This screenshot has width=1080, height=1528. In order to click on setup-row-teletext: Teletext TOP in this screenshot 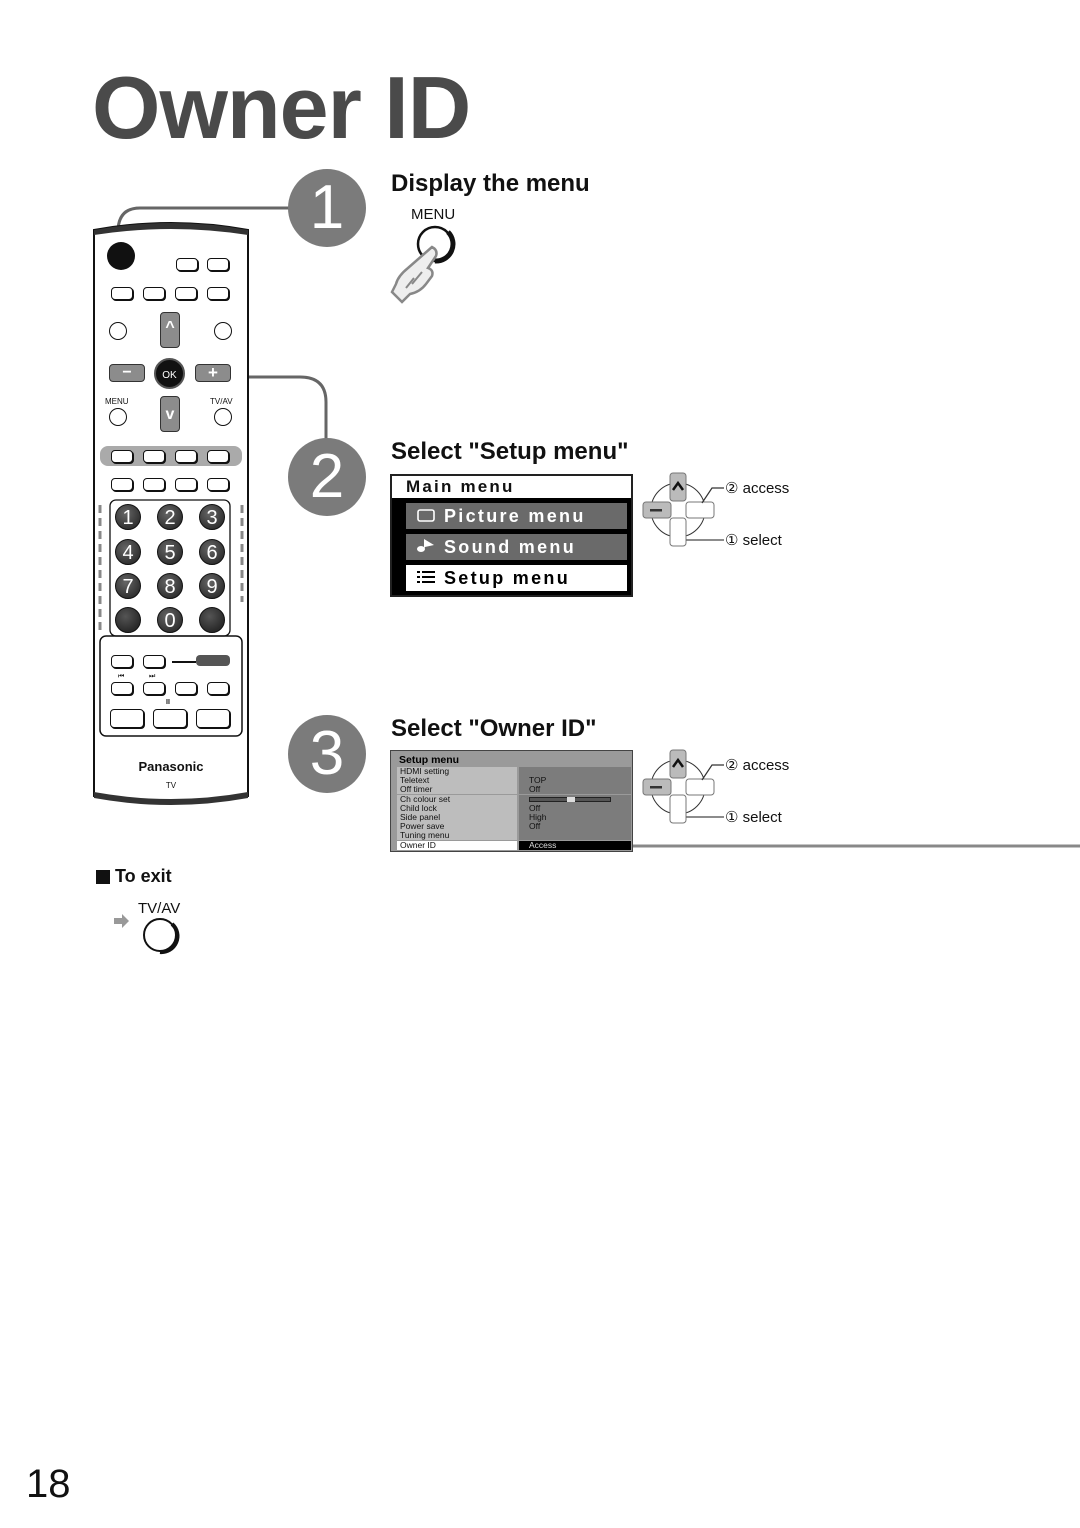, I will do `click(514, 781)`.